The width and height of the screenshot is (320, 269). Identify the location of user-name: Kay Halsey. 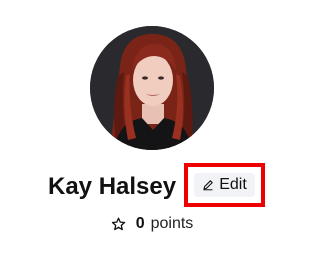
(112, 186).